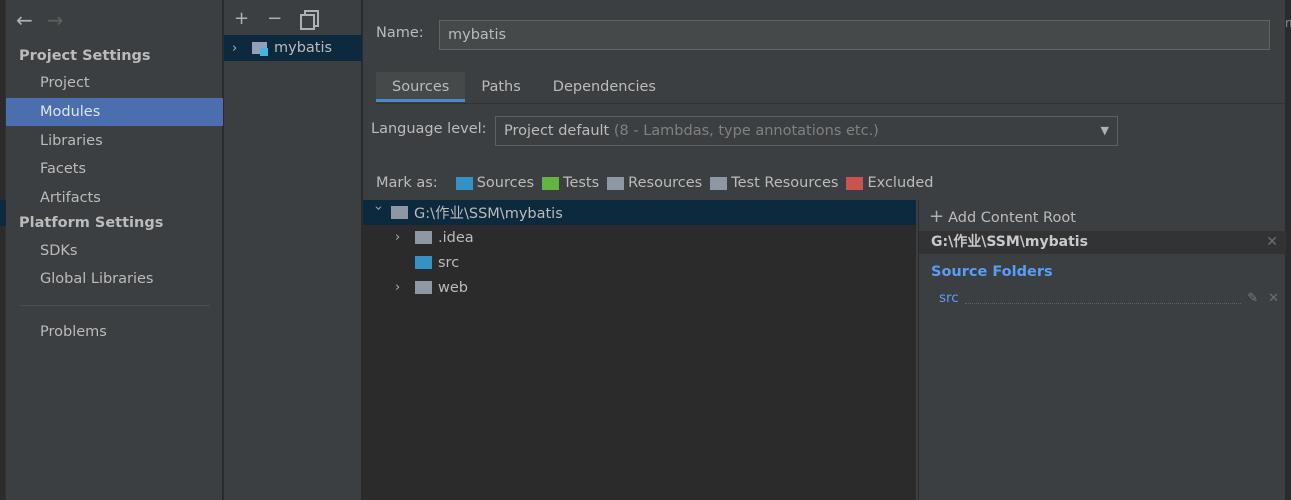 This screenshot has width=1291, height=500. Describe the element at coordinates (1012, 218) in the screenshot. I see `add-content-root-label: Add Content Root` at that location.